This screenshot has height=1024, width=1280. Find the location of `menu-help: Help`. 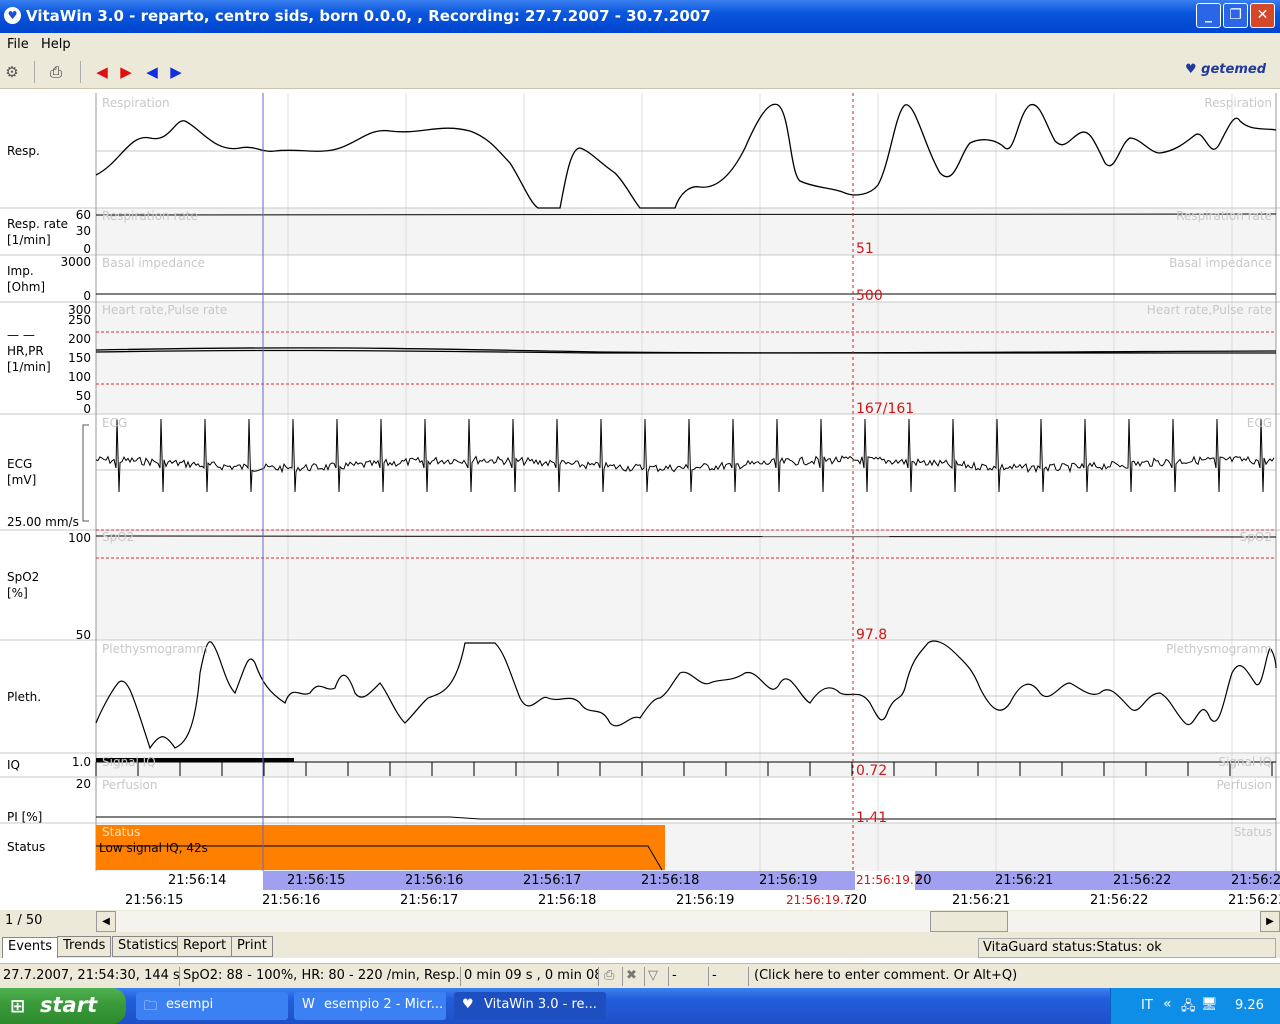

menu-help: Help is located at coordinates (56, 44).